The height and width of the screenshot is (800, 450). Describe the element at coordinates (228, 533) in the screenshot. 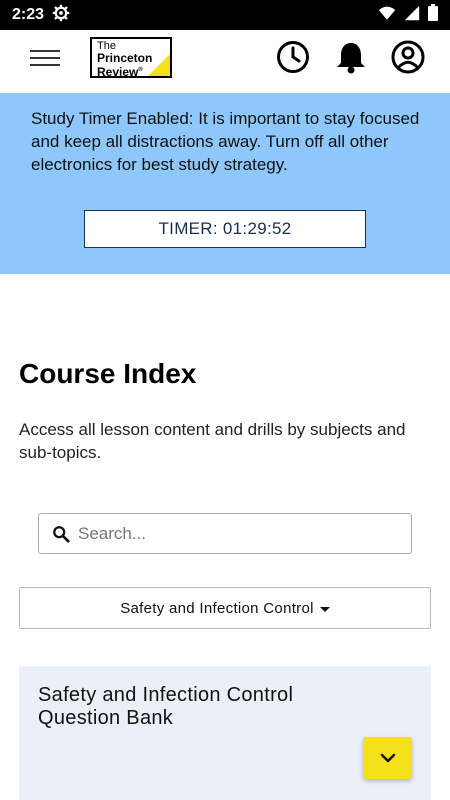

I see `search-input` at that location.